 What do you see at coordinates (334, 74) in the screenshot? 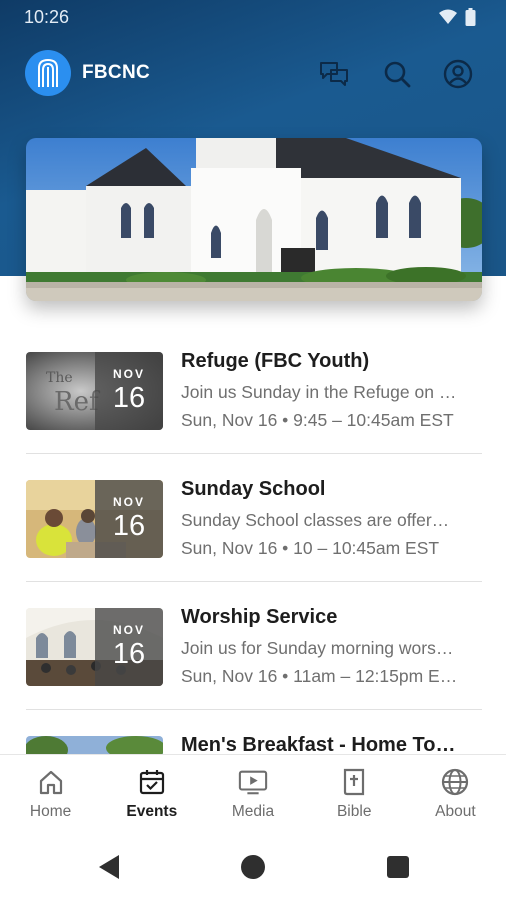
I see `chat-icon` at bounding box center [334, 74].